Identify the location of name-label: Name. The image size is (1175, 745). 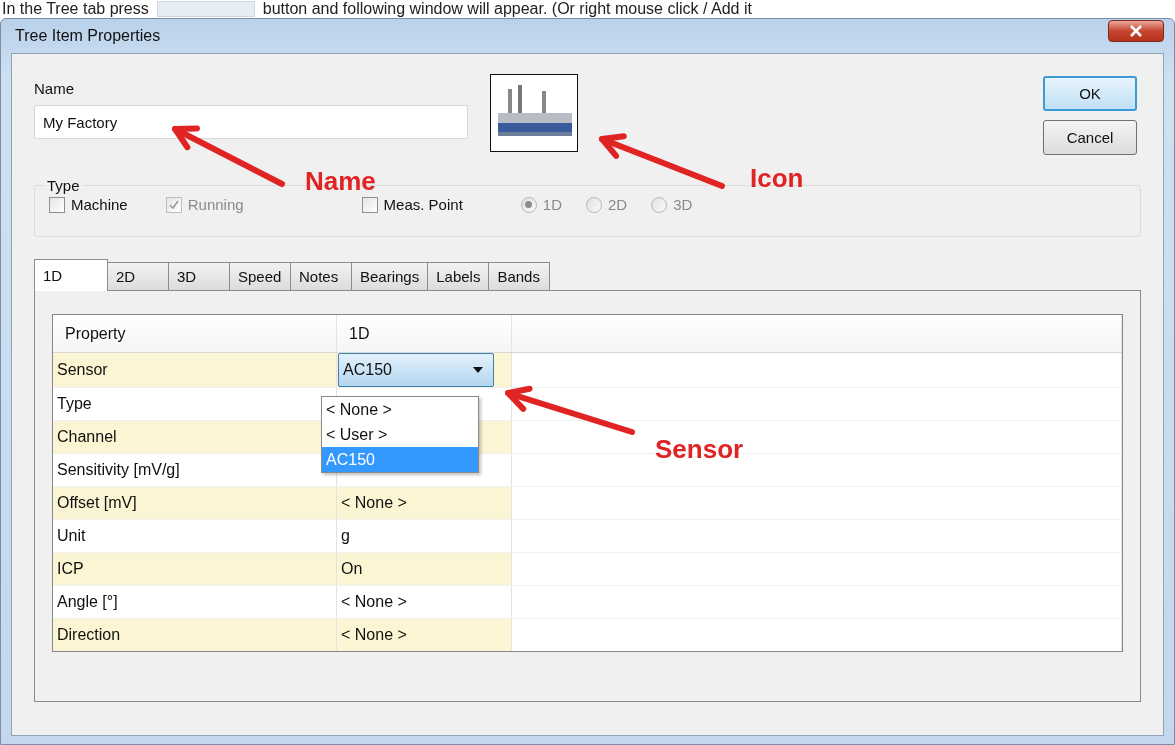
(54, 88).